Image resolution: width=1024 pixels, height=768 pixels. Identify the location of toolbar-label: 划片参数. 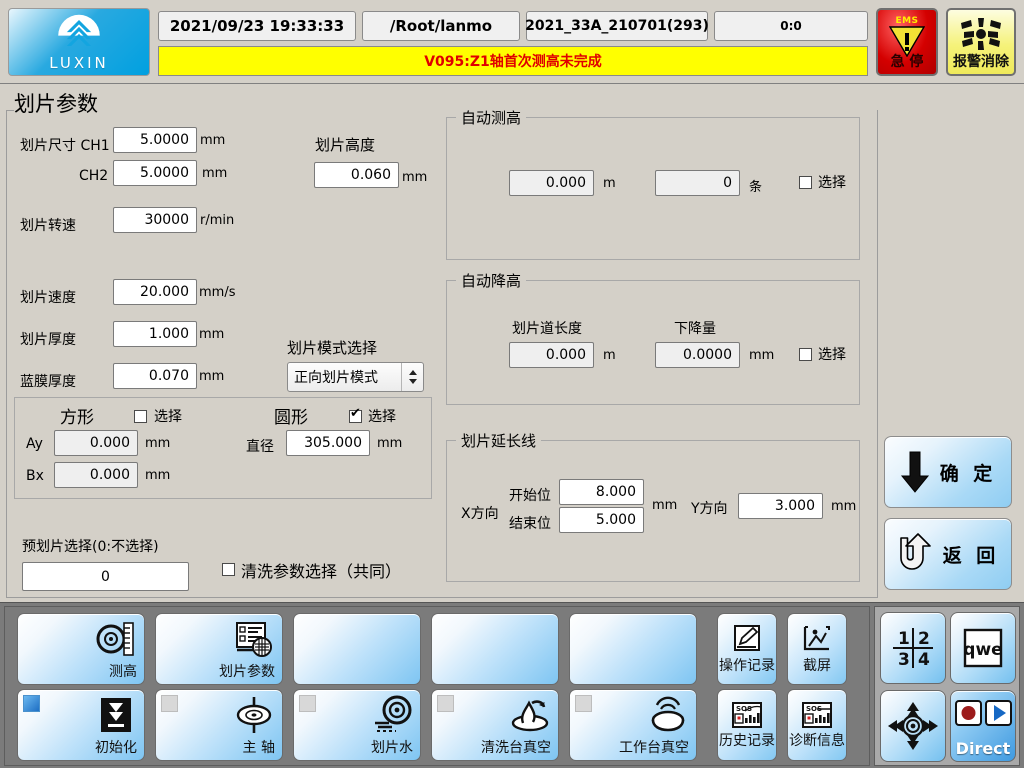
(247, 672).